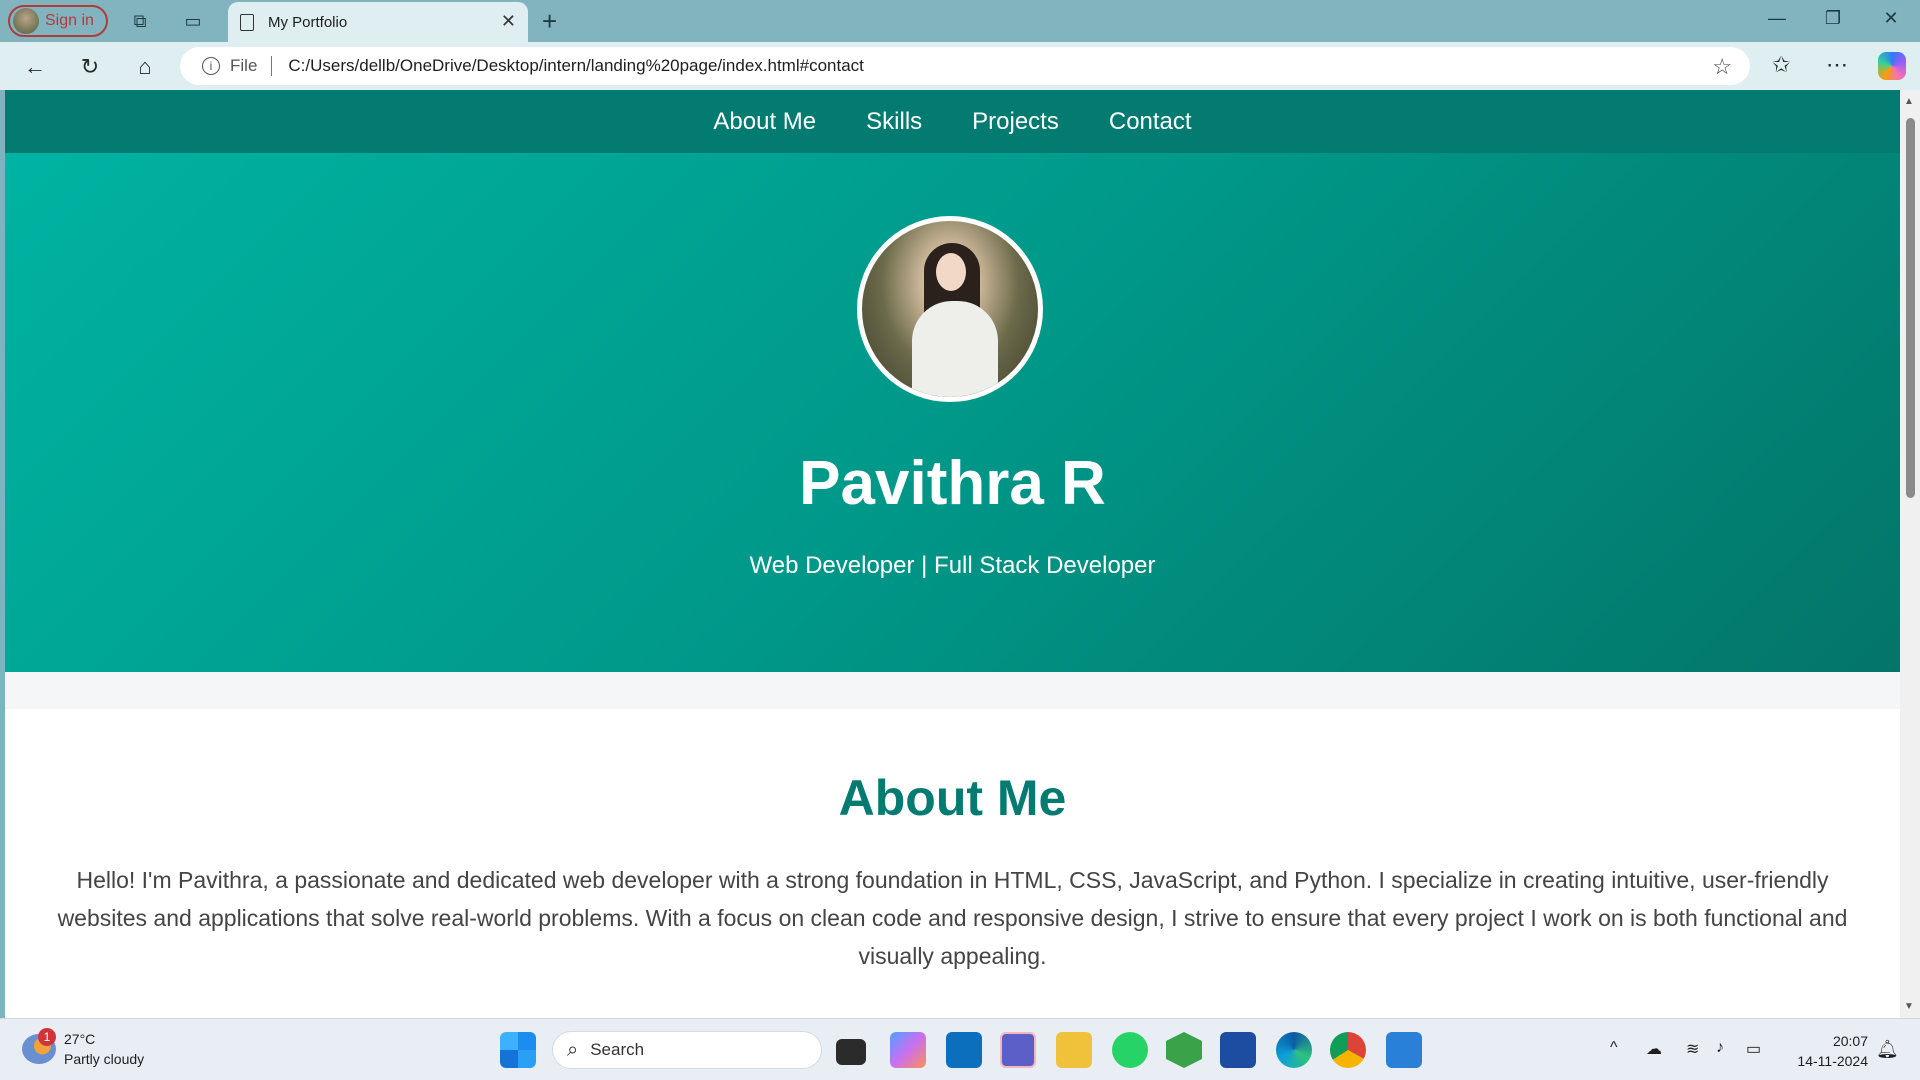 Image resolution: width=1920 pixels, height=1080 pixels. What do you see at coordinates (1720, 1048) in the screenshot?
I see `volume-icon: ♪` at bounding box center [1720, 1048].